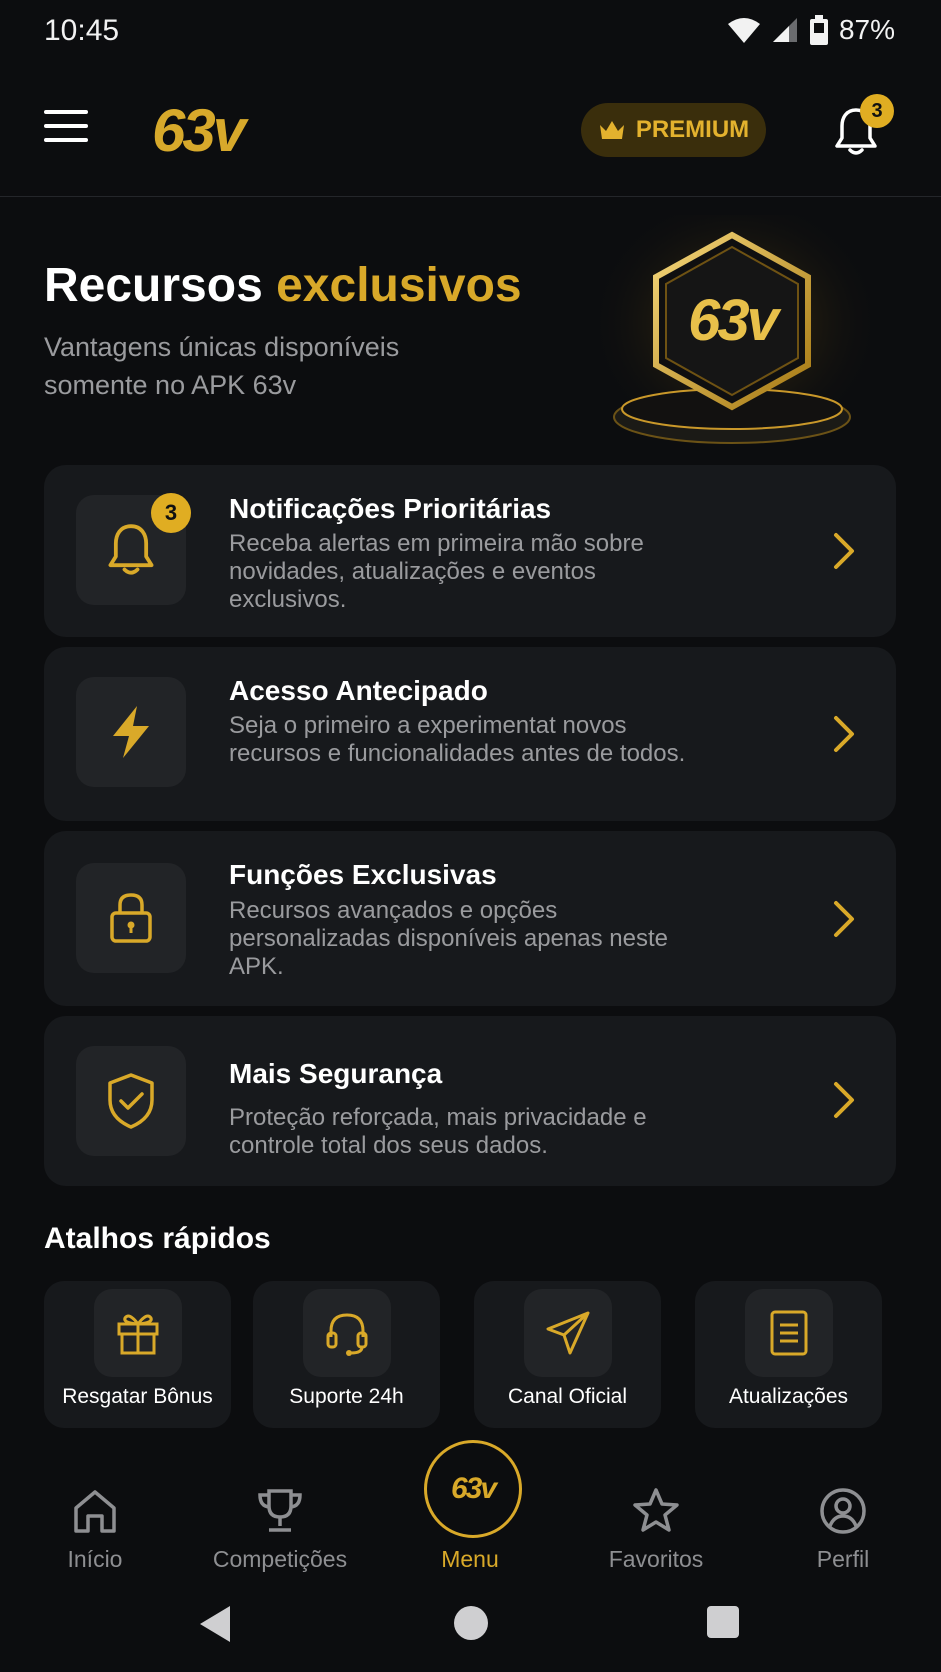 The width and height of the screenshot is (941, 1672). I want to click on shield-check-icon, so click(131, 1101).